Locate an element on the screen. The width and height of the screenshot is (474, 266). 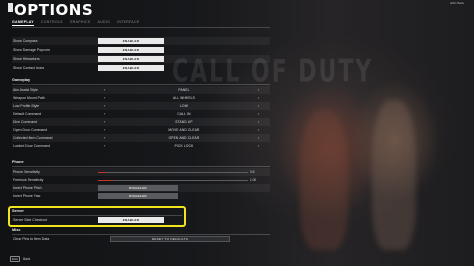
setting-row-dive-command: Dive Command ‹ STAND UP › is located at coordinates (141, 122).